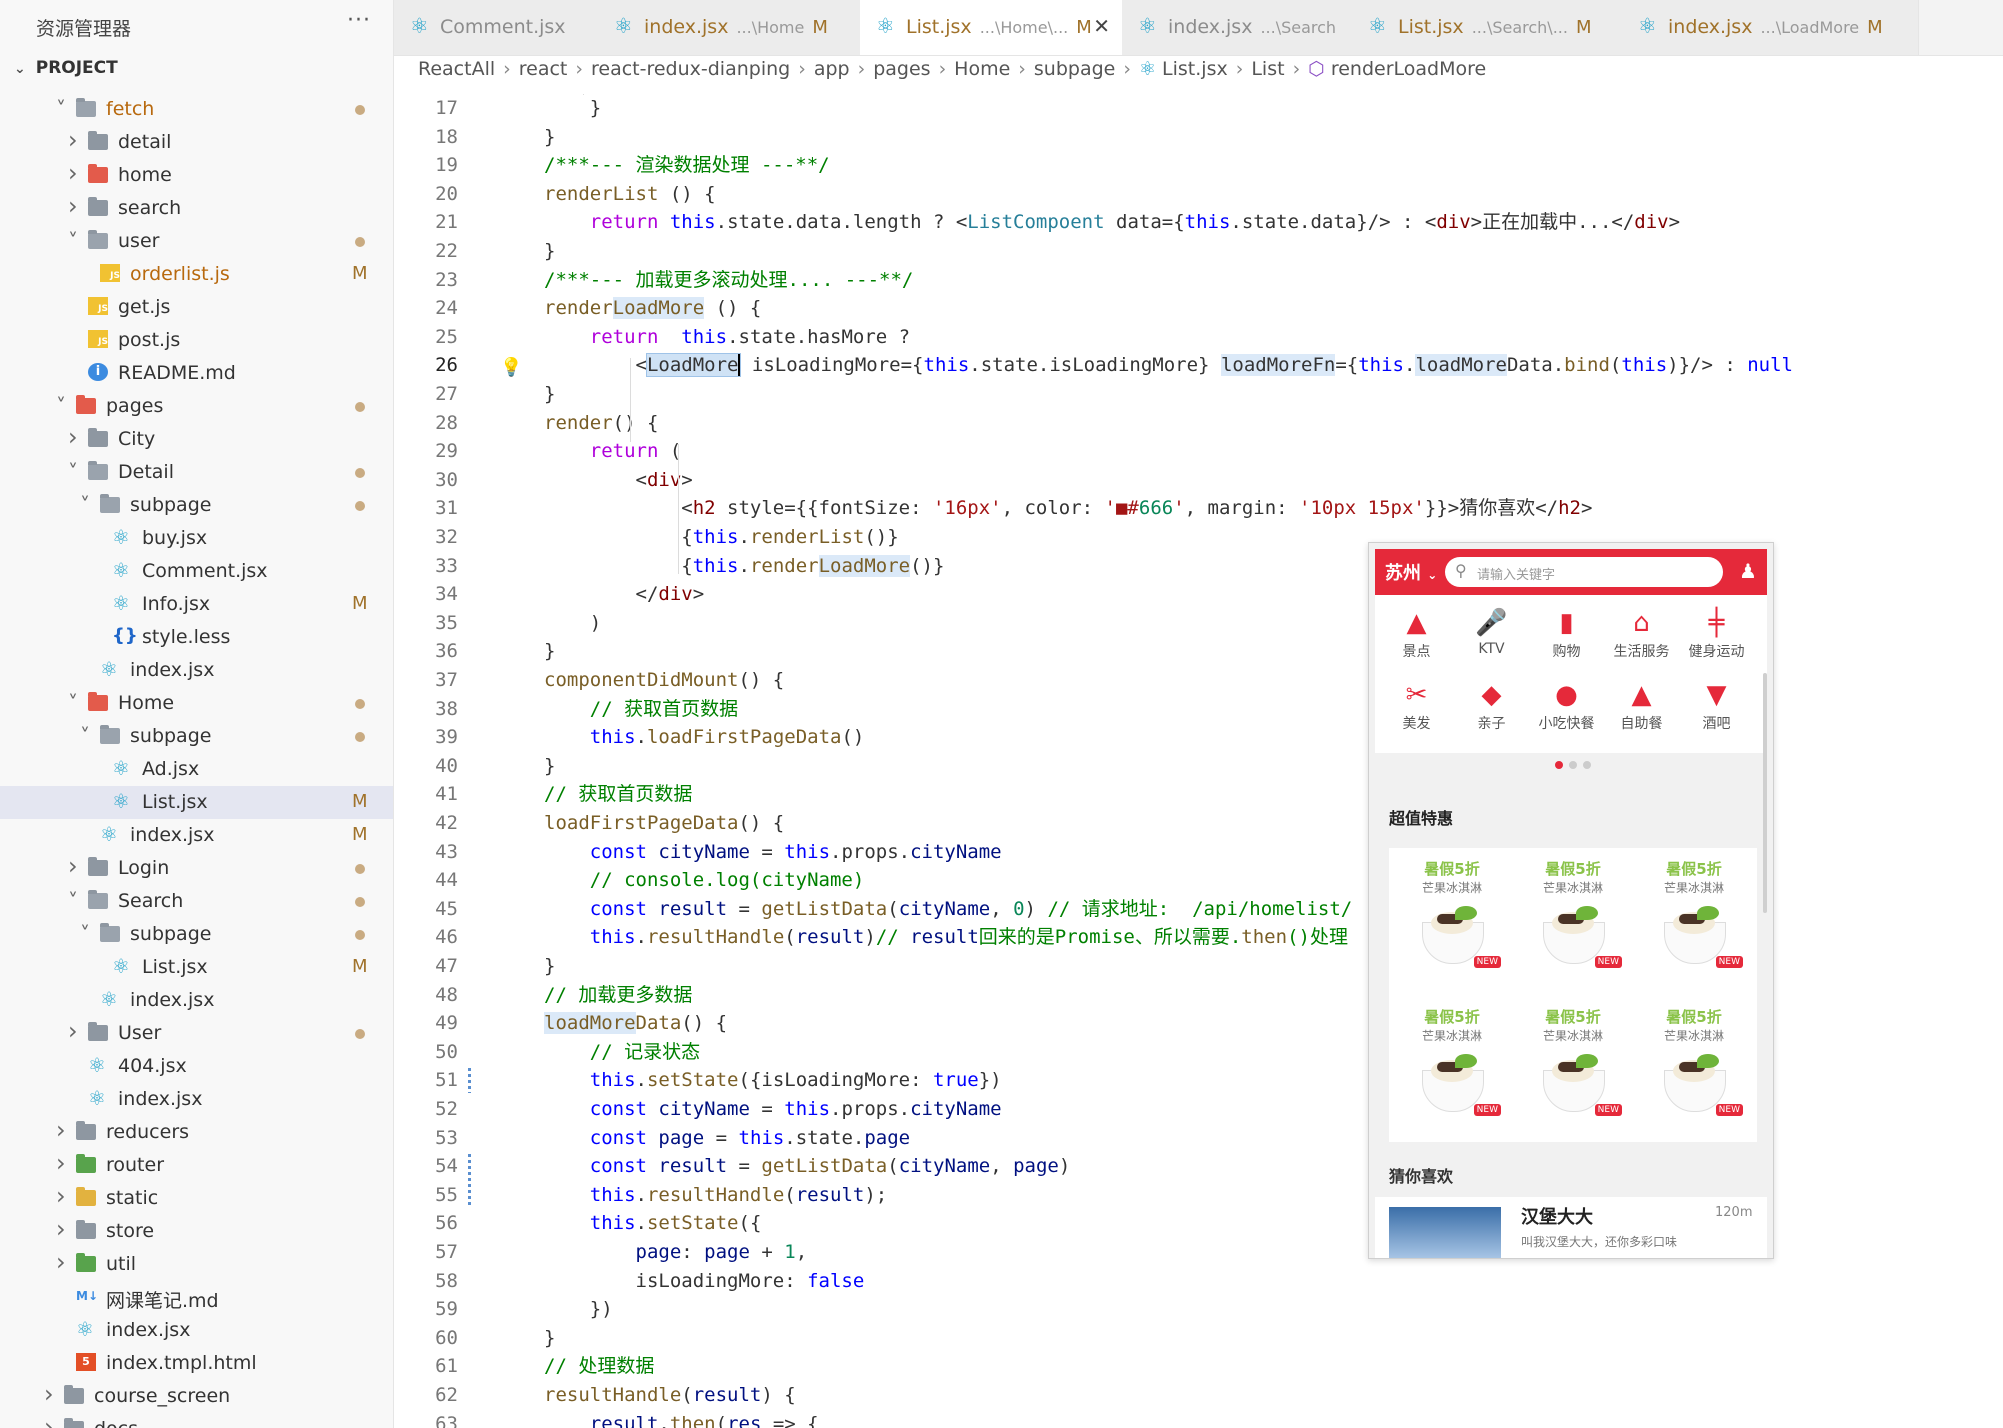  Describe the element at coordinates (991, 27) in the screenshot. I see `tab-list-jsx: ⚛ List.jsx ...\Home\... M ✕` at that location.